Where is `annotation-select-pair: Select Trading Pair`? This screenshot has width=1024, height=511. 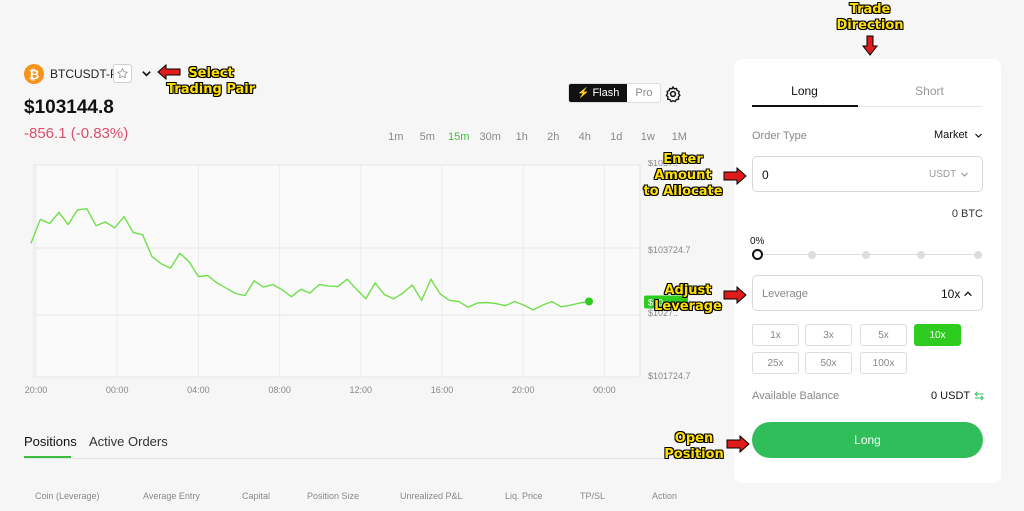 annotation-select-pair: Select Trading Pair is located at coordinates (211, 81).